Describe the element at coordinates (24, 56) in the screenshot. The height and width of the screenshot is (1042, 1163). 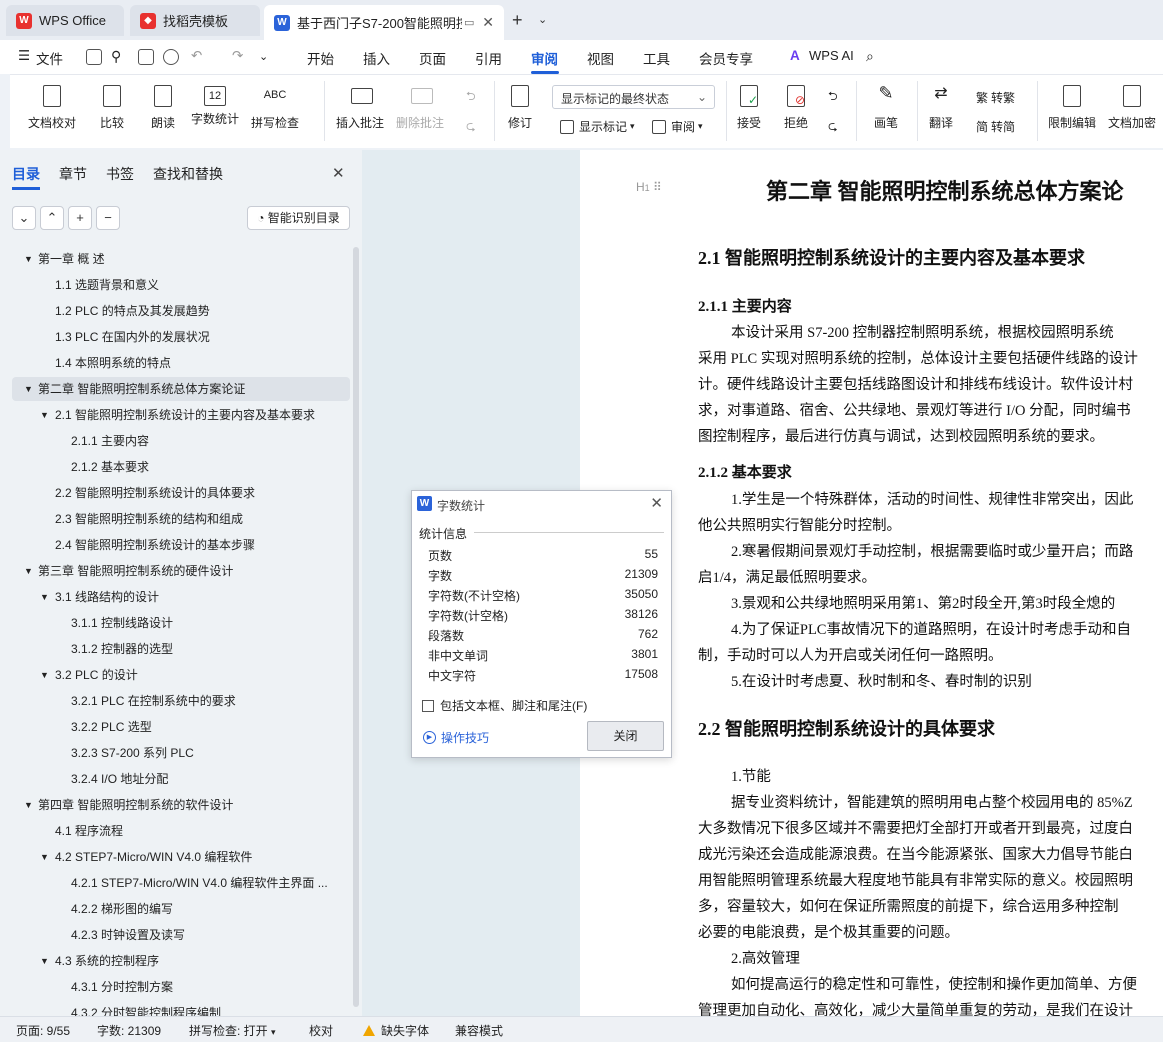
I see `hamburger-icon: ☰` at that location.